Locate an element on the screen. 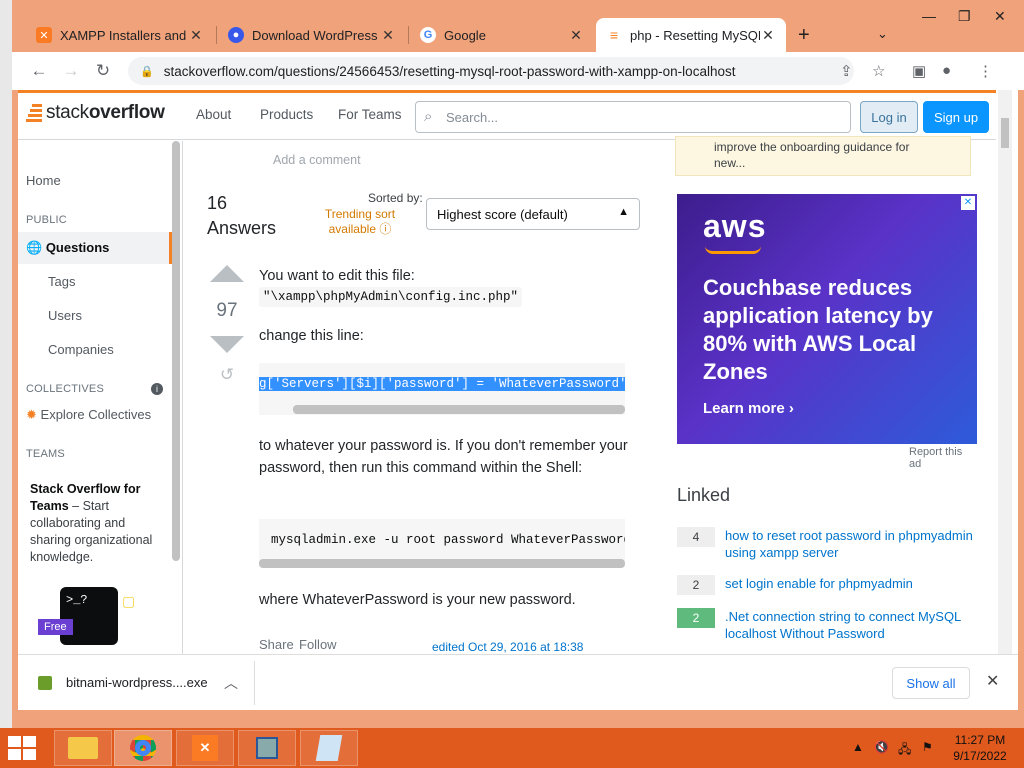  tab-wordpress: ● Download WordPress p ✕ is located at coordinates (312, 35).